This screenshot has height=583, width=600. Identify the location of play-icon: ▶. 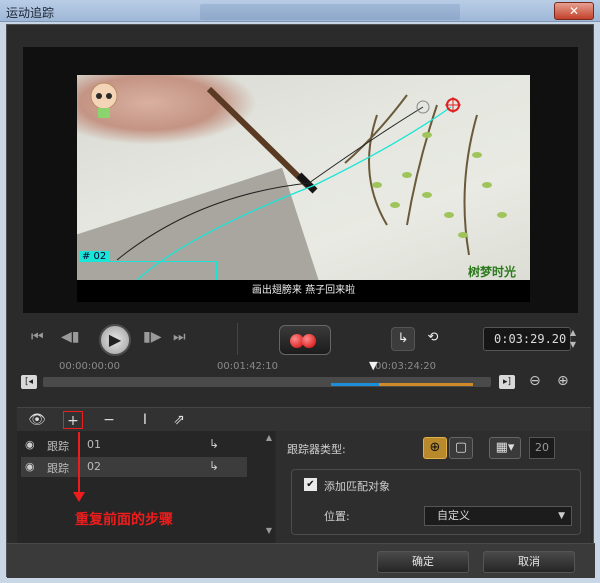
(115, 339).